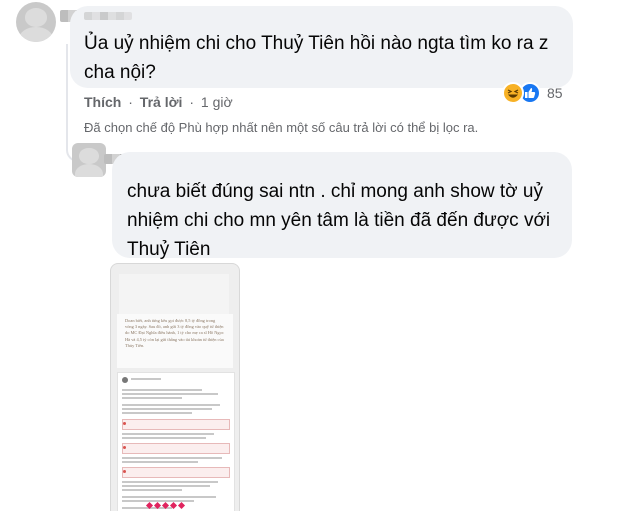 The height and width of the screenshot is (511, 624). Describe the element at coordinates (174, 294) in the screenshot. I see `attachment-header-area` at that location.